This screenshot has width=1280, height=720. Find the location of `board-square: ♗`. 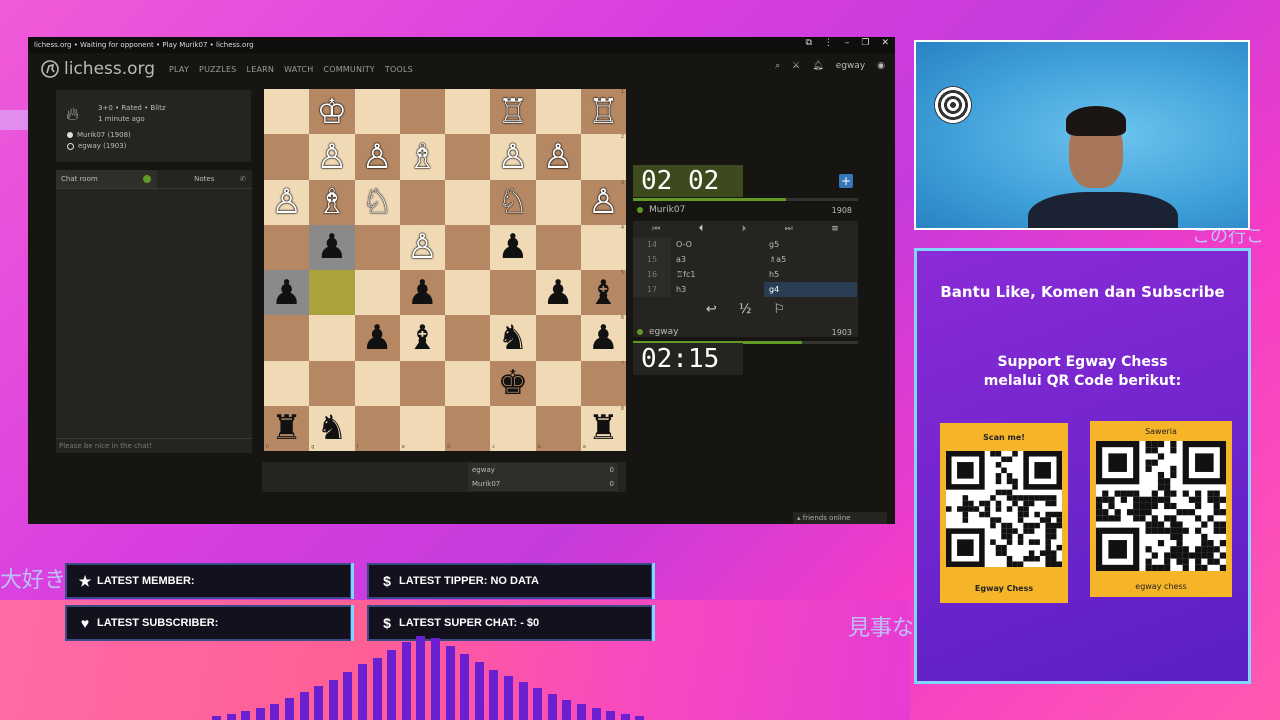

board-square: ♗ is located at coordinates (332, 202).